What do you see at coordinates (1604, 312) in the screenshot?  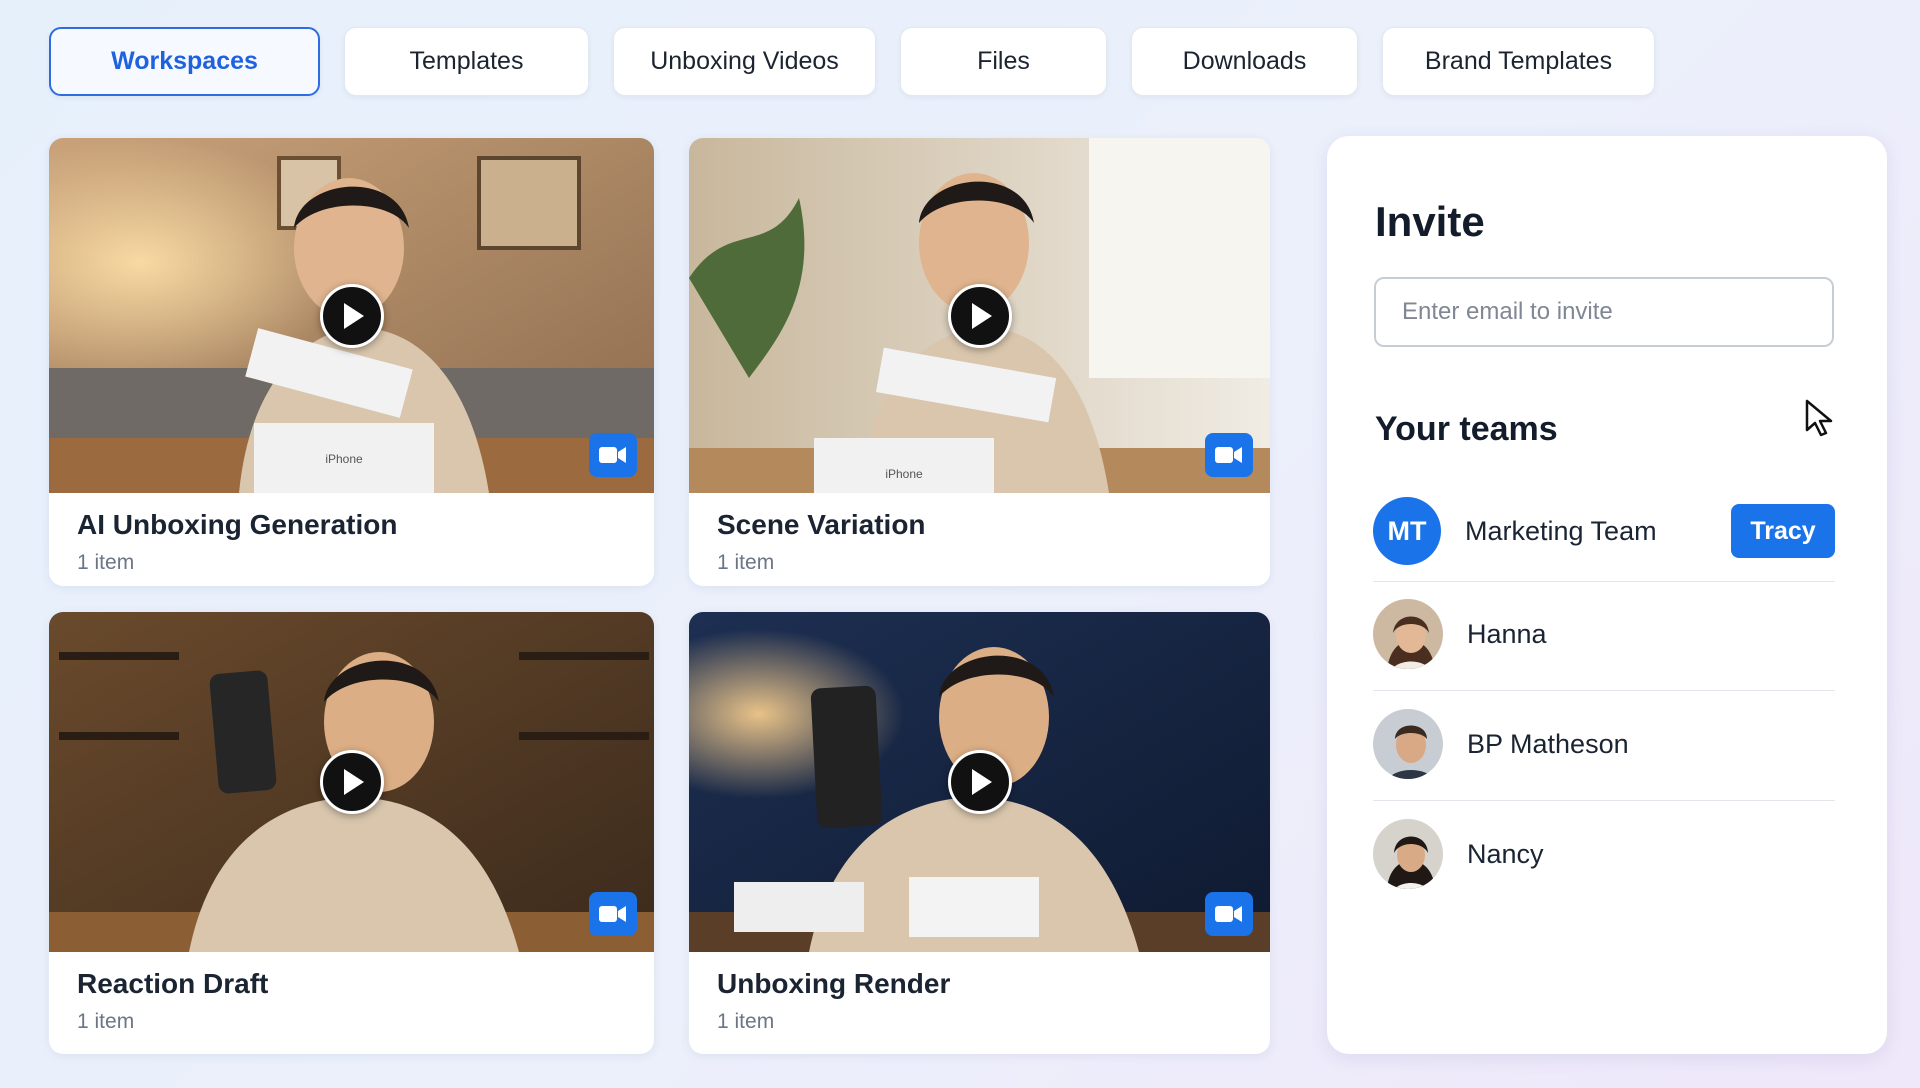 I see `invite-email-input` at bounding box center [1604, 312].